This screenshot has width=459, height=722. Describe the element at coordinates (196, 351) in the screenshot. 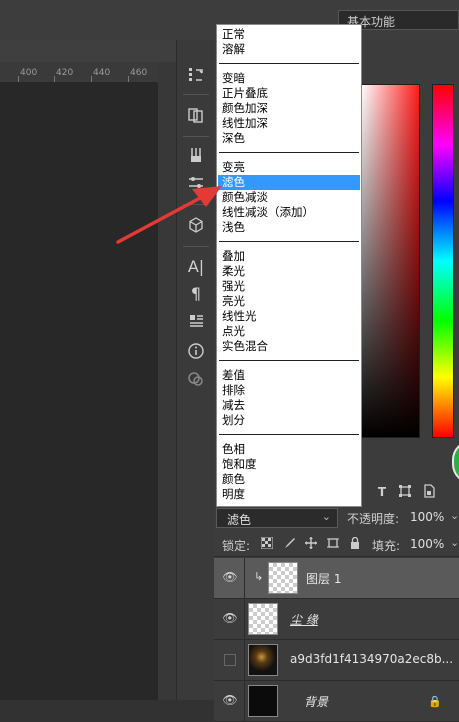

I see `info-icon` at that location.